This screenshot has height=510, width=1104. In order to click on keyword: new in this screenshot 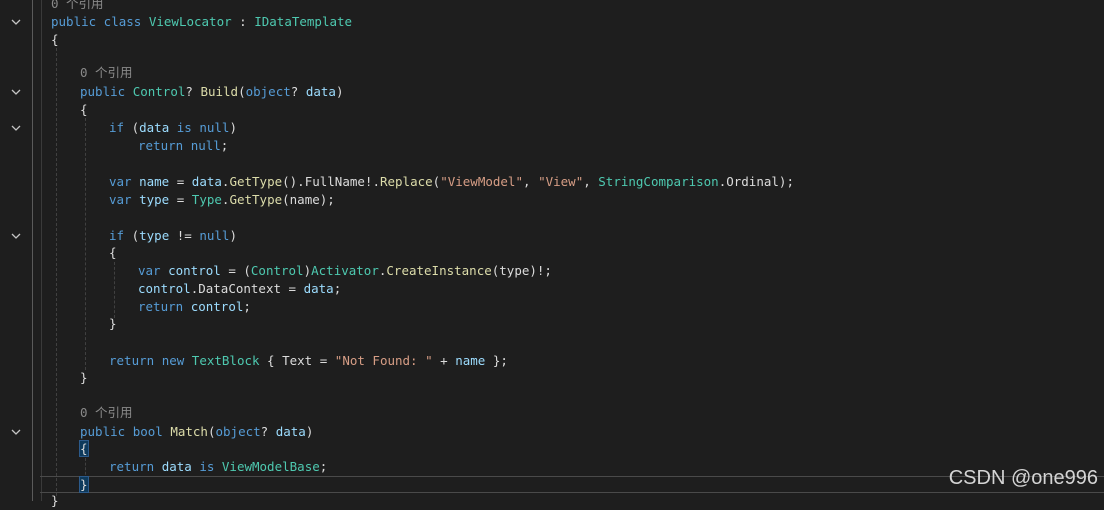, I will do `click(173, 360)`.